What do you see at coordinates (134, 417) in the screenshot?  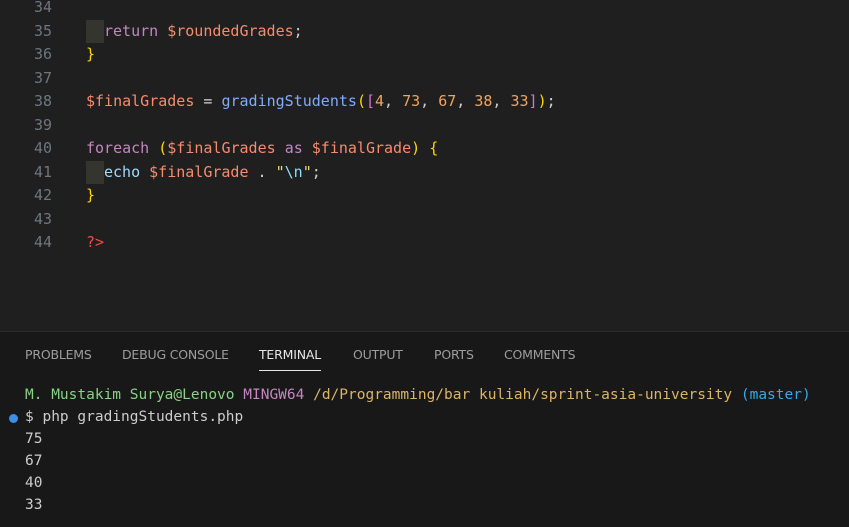 I see `terminal-command: $ php gradingStudents.php` at bounding box center [134, 417].